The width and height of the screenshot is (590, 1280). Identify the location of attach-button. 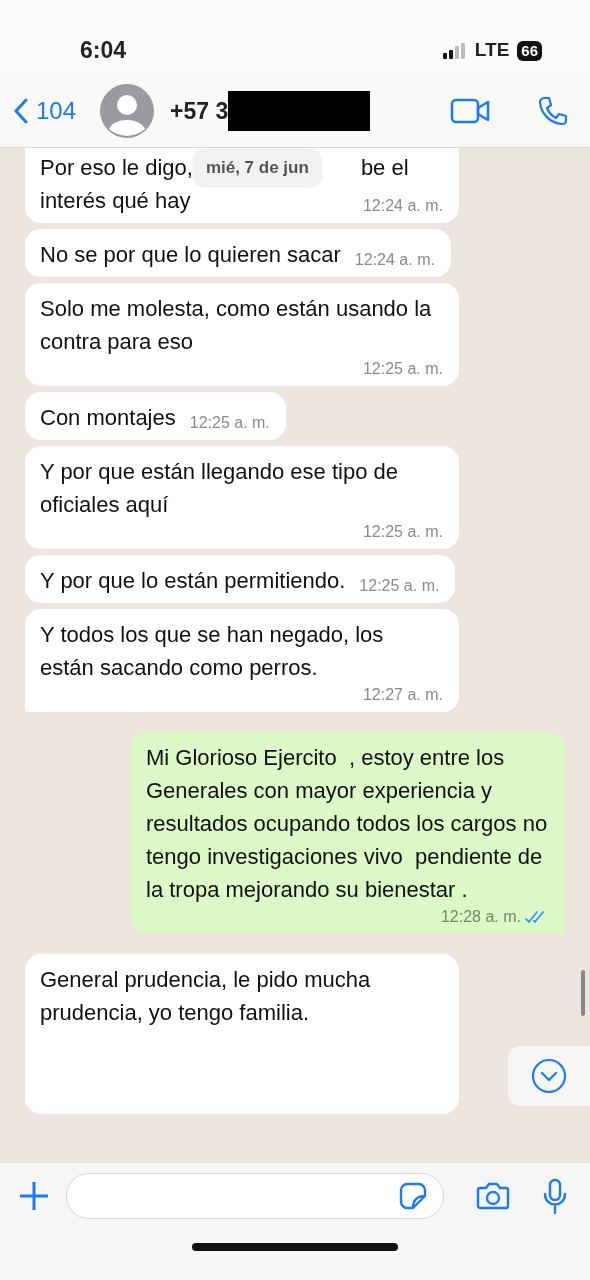
(34, 1196).